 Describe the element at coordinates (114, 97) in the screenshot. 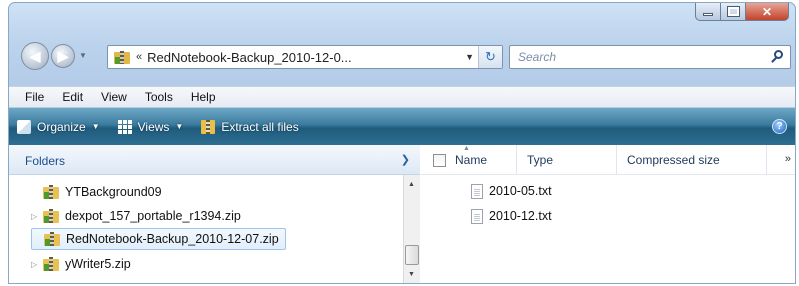

I see `menu-view: View` at that location.